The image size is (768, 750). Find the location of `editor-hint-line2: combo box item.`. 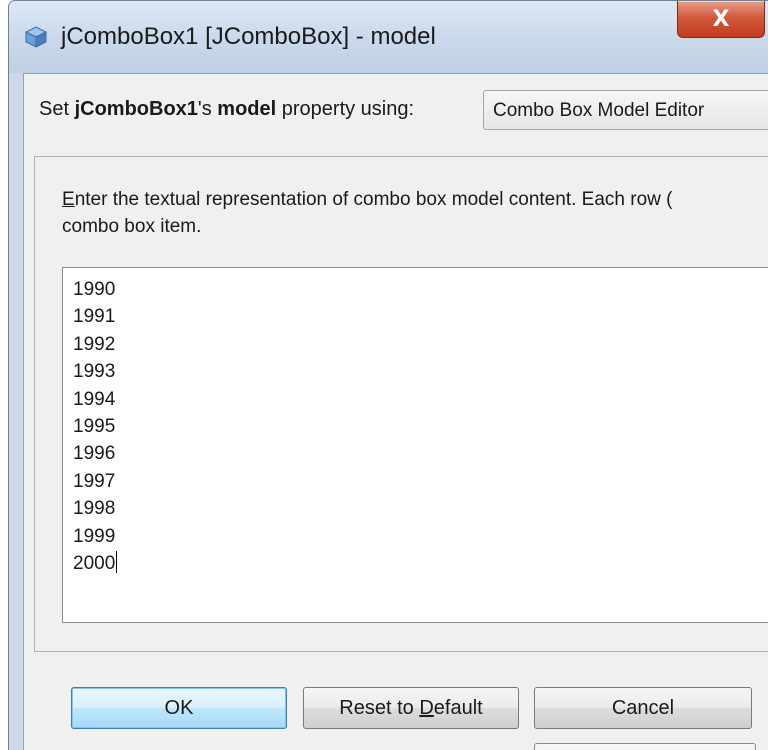

editor-hint-line2: combo box item. is located at coordinates (132, 226).